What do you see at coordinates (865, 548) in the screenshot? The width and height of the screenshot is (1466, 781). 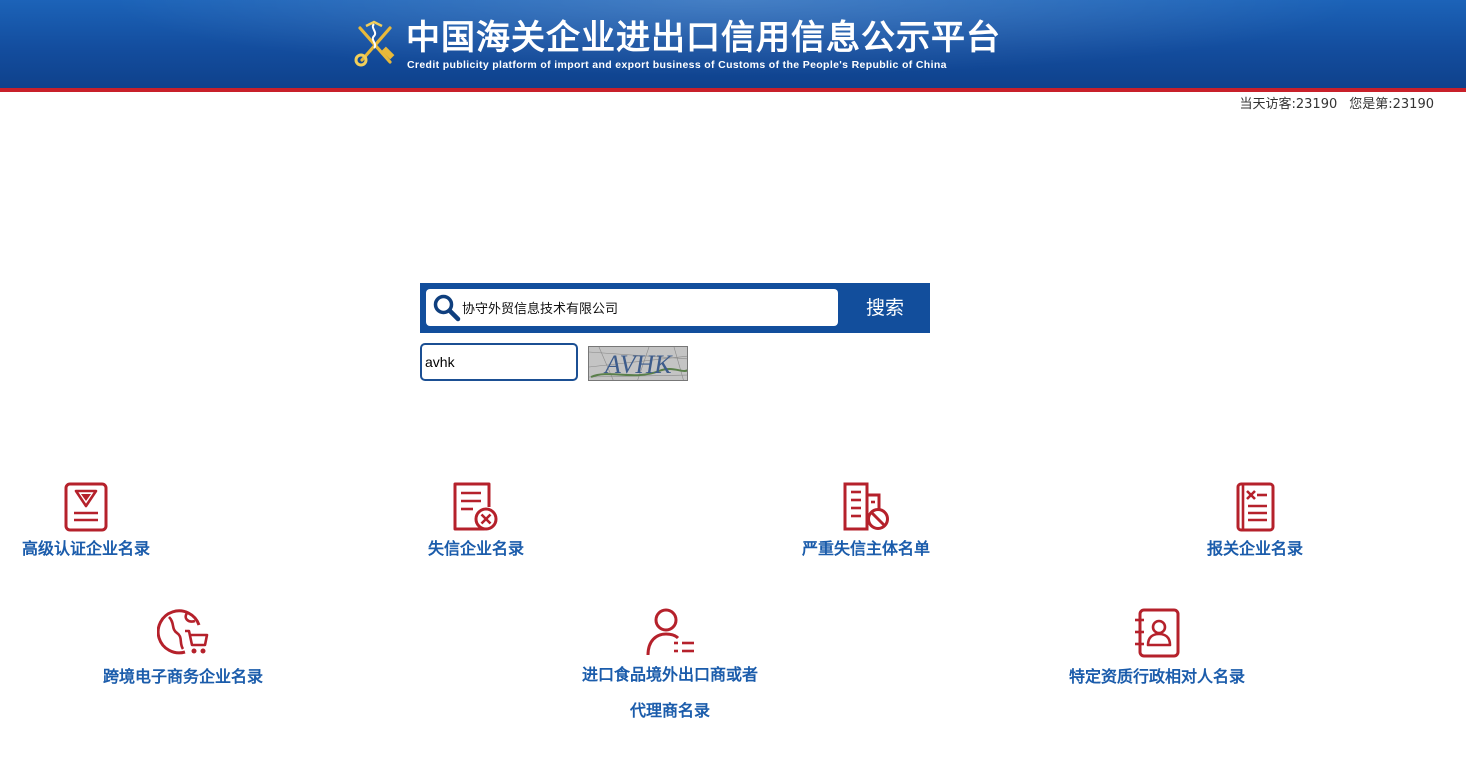 I see `category-label: 严重失信主体名单` at bounding box center [865, 548].